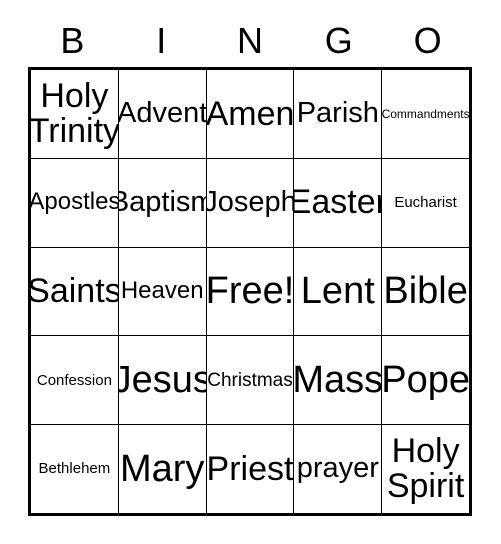  I want to click on bingo-cell-free: Free!, so click(250, 291).